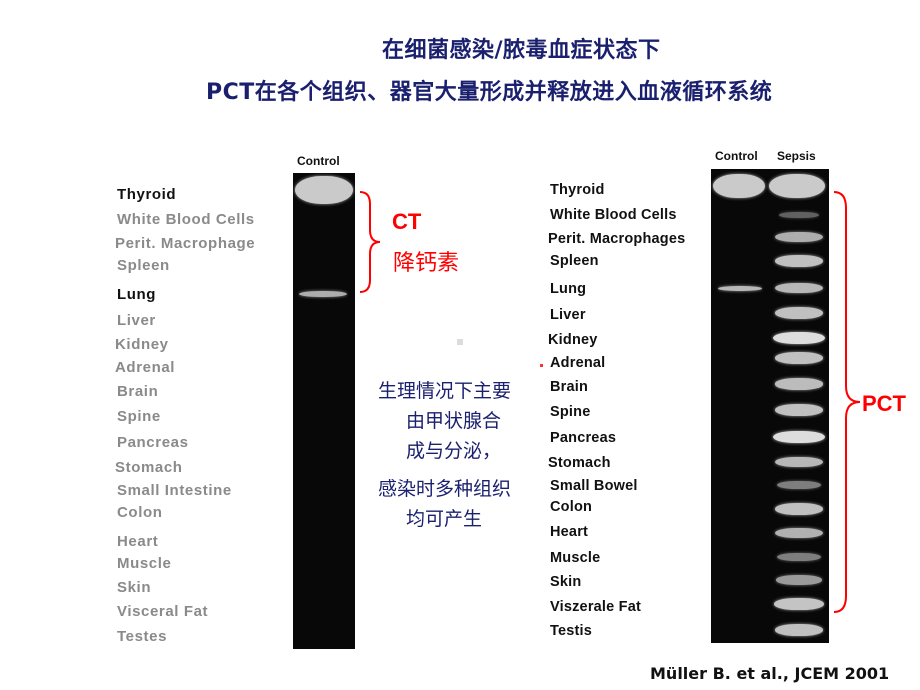  What do you see at coordinates (370, 242) in the screenshot?
I see `ct-brace-icon` at bounding box center [370, 242].